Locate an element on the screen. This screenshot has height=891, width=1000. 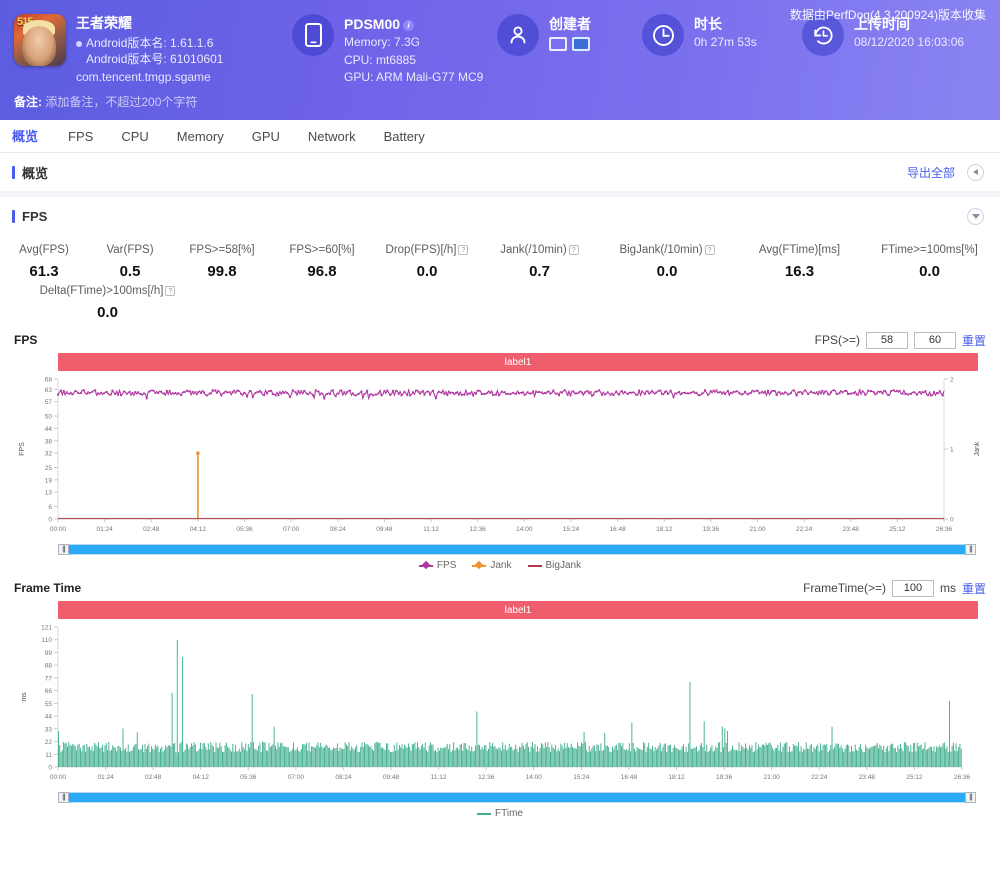
svg-text: 57 is located at coordinates (49, 402).